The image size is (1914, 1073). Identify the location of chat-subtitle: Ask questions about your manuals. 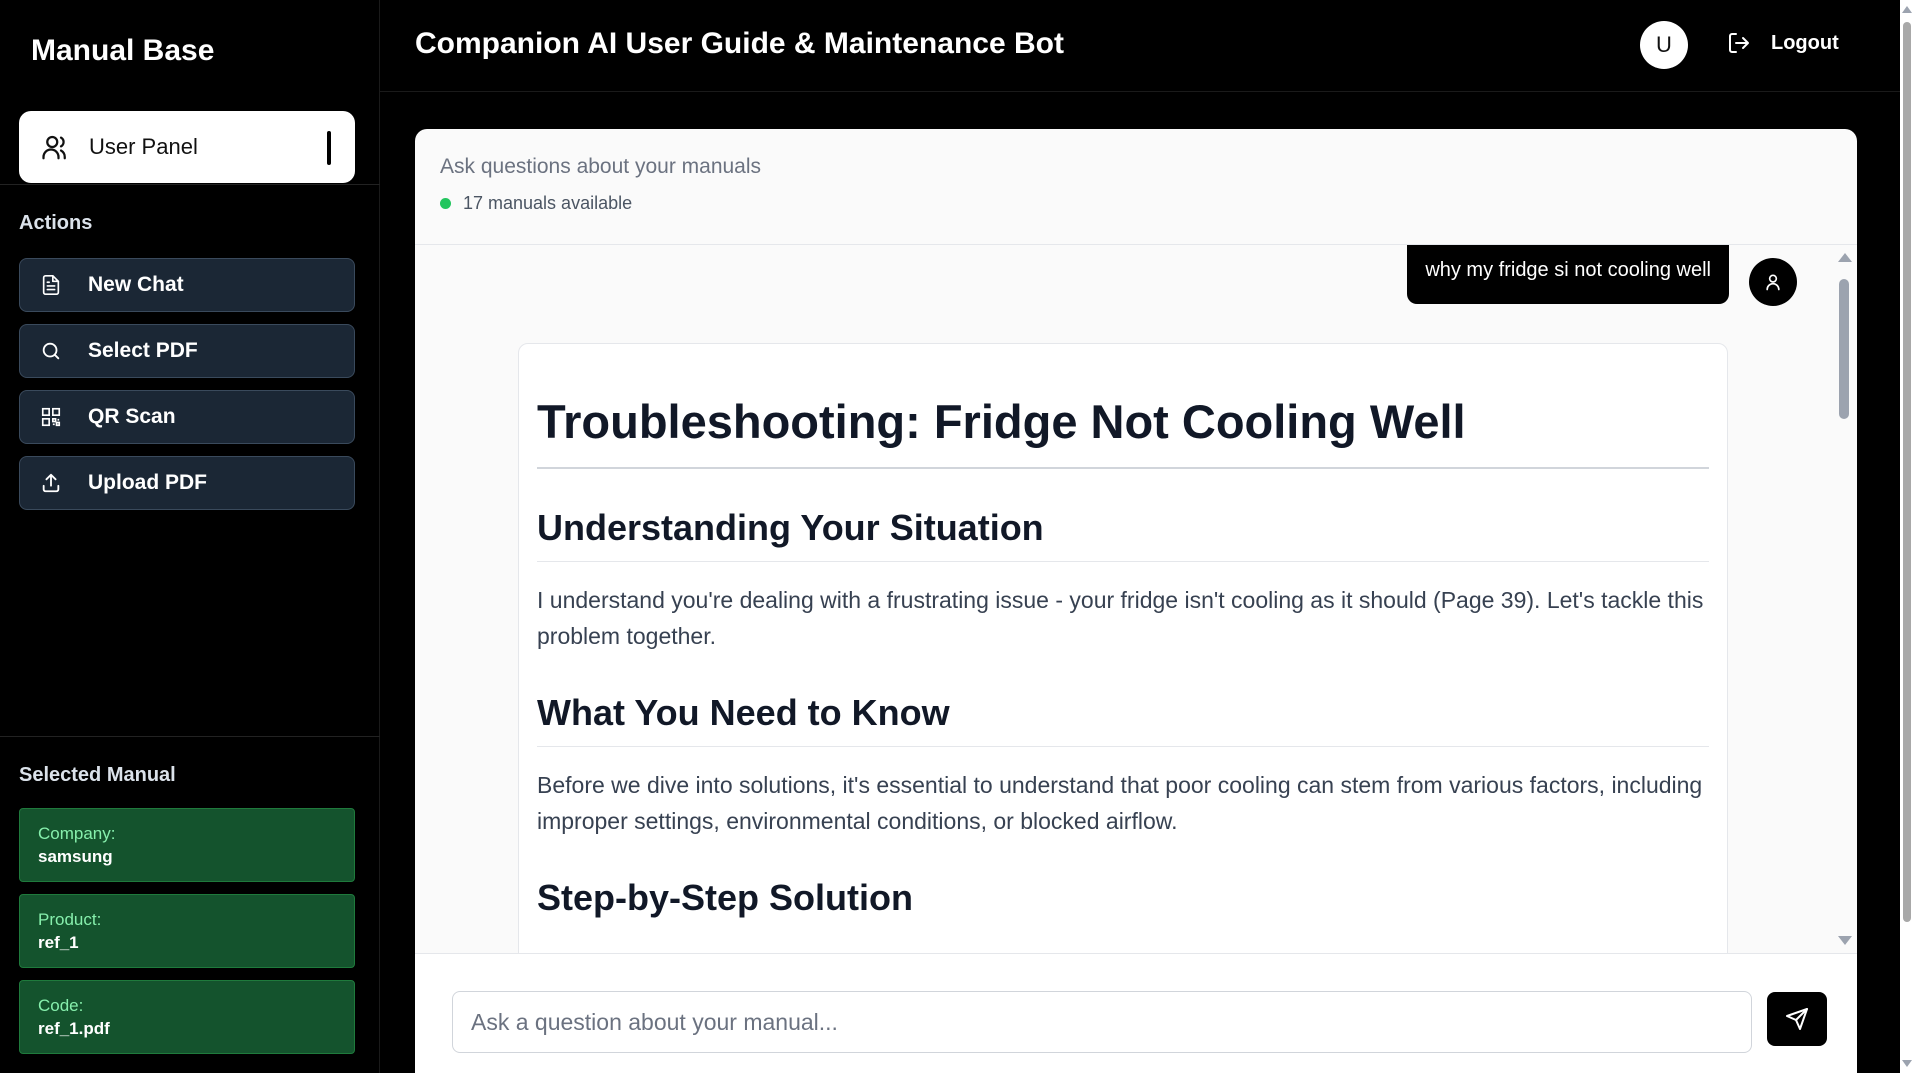
(601, 166).